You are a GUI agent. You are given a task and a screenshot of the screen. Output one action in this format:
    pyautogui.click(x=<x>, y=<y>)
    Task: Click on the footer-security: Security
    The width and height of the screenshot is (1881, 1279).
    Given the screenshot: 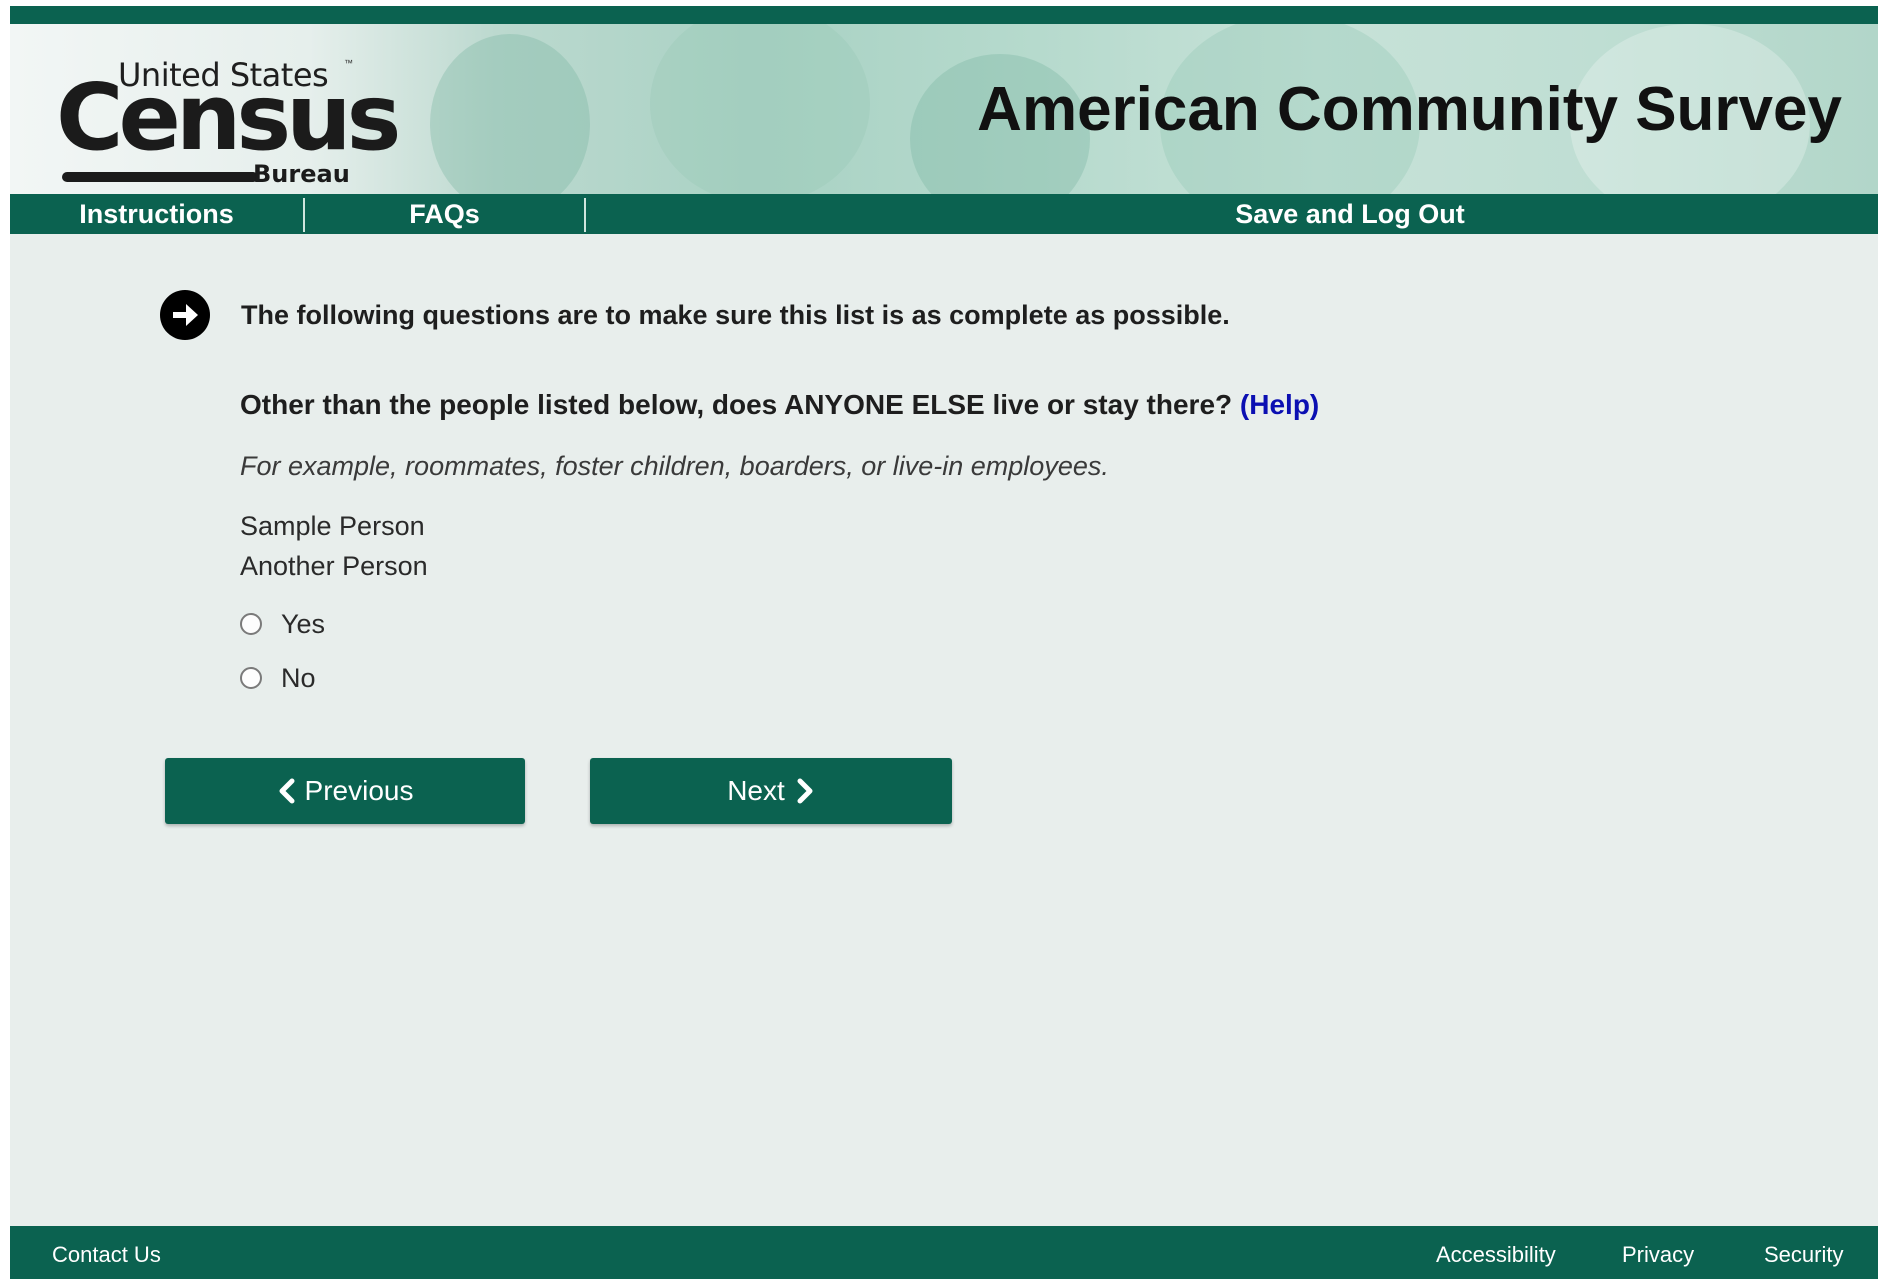 What is the action you would take?
    pyautogui.click(x=1803, y=1255)
    